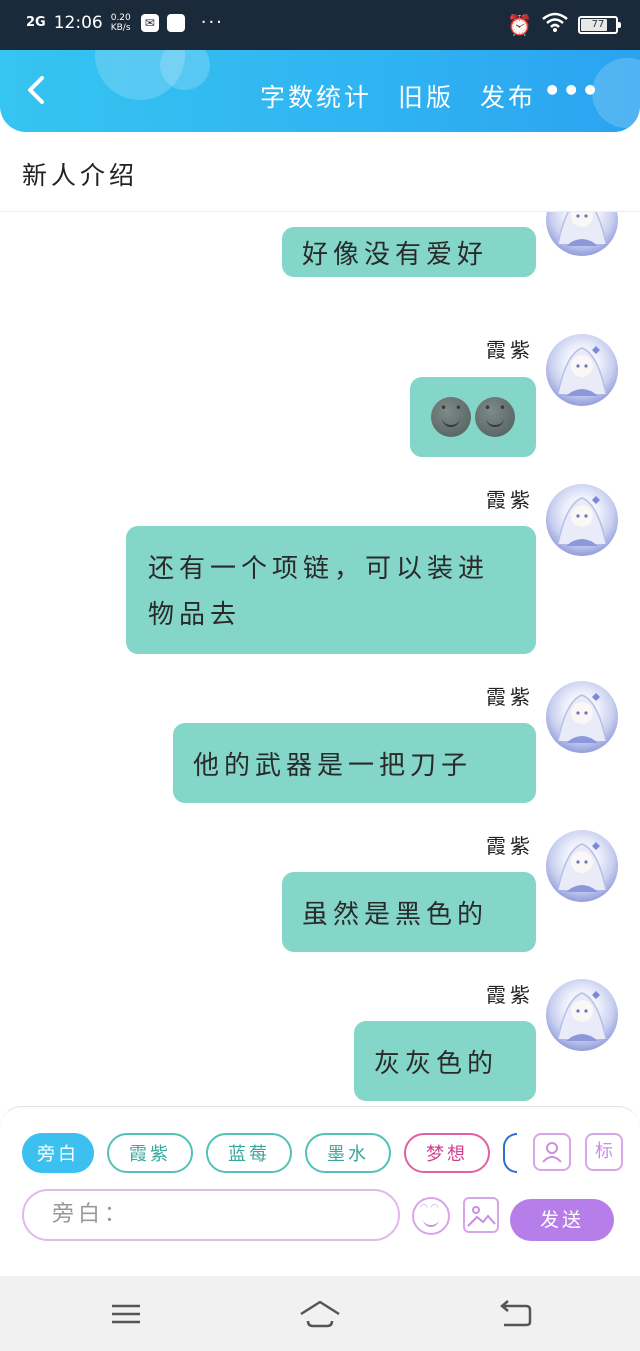  Describe the element at coordinates (120, 27) in the screenshot. I see `speed-unit: KB/s` at that location.